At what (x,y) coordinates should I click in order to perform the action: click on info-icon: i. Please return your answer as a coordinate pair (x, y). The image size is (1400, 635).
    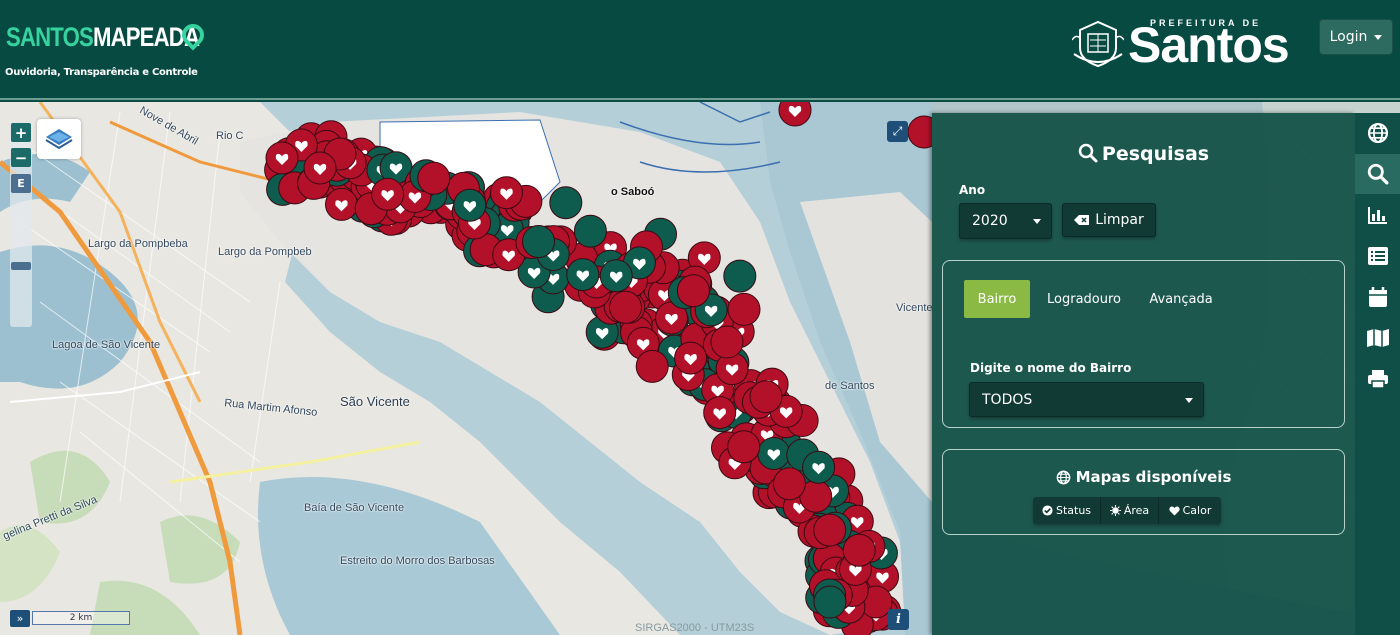
    Looking at the image, I should click on (898, 619).